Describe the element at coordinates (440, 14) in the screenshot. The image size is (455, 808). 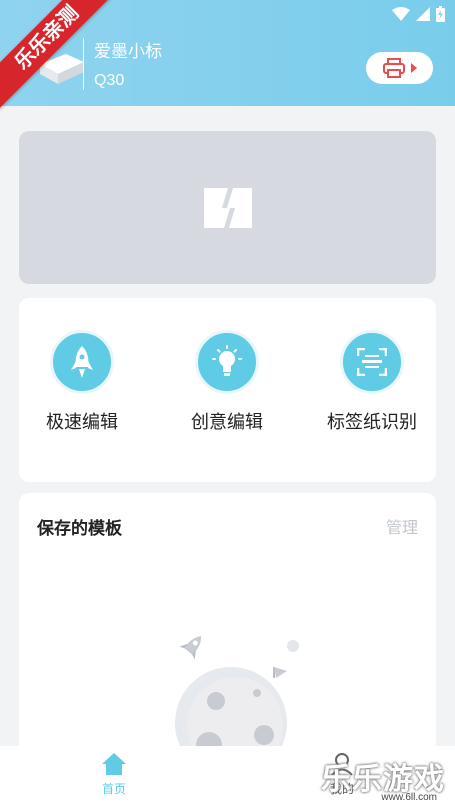
I see `battery-icon` at that location.